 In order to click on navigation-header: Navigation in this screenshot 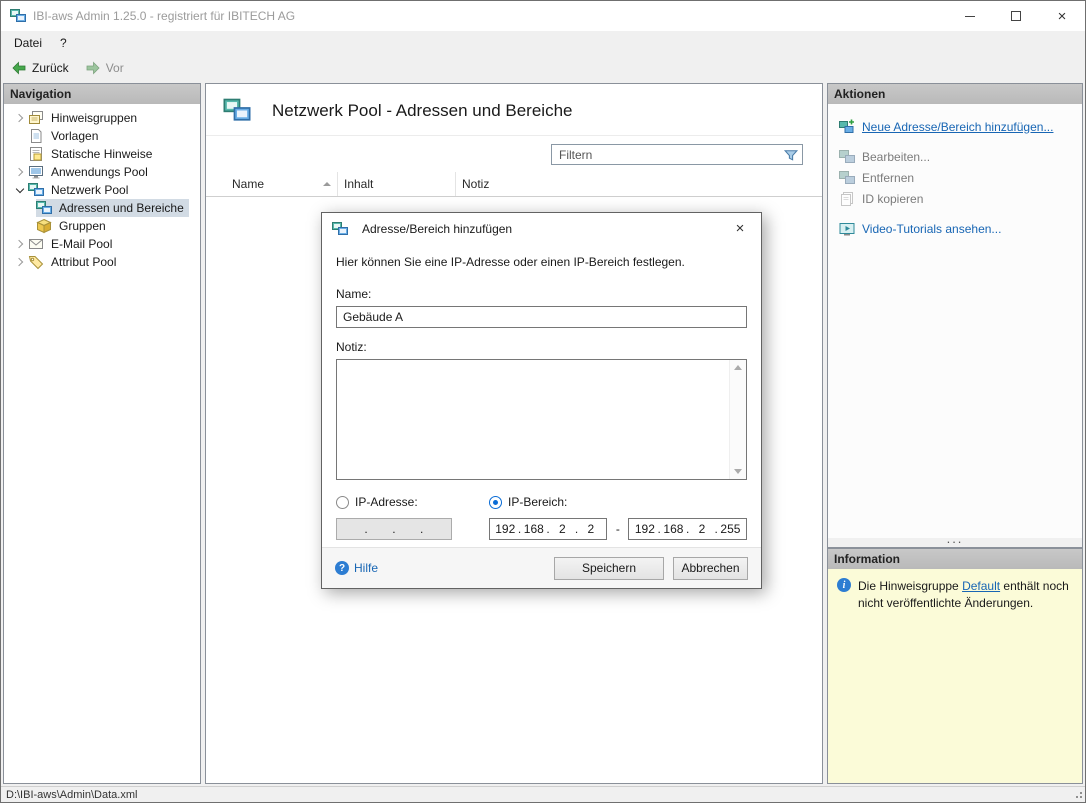, I will do `click(102, 94)`.